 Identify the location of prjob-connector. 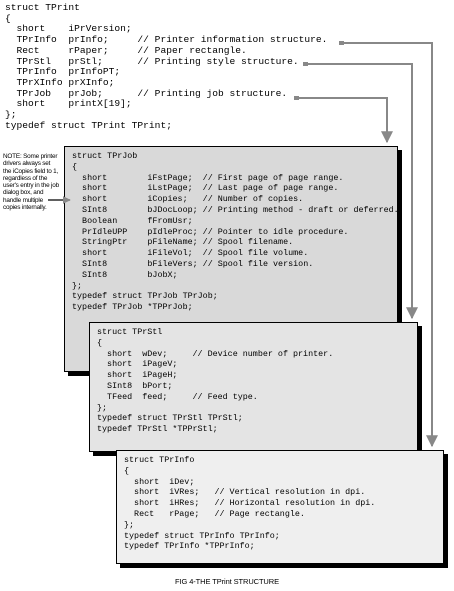
(343, 120).